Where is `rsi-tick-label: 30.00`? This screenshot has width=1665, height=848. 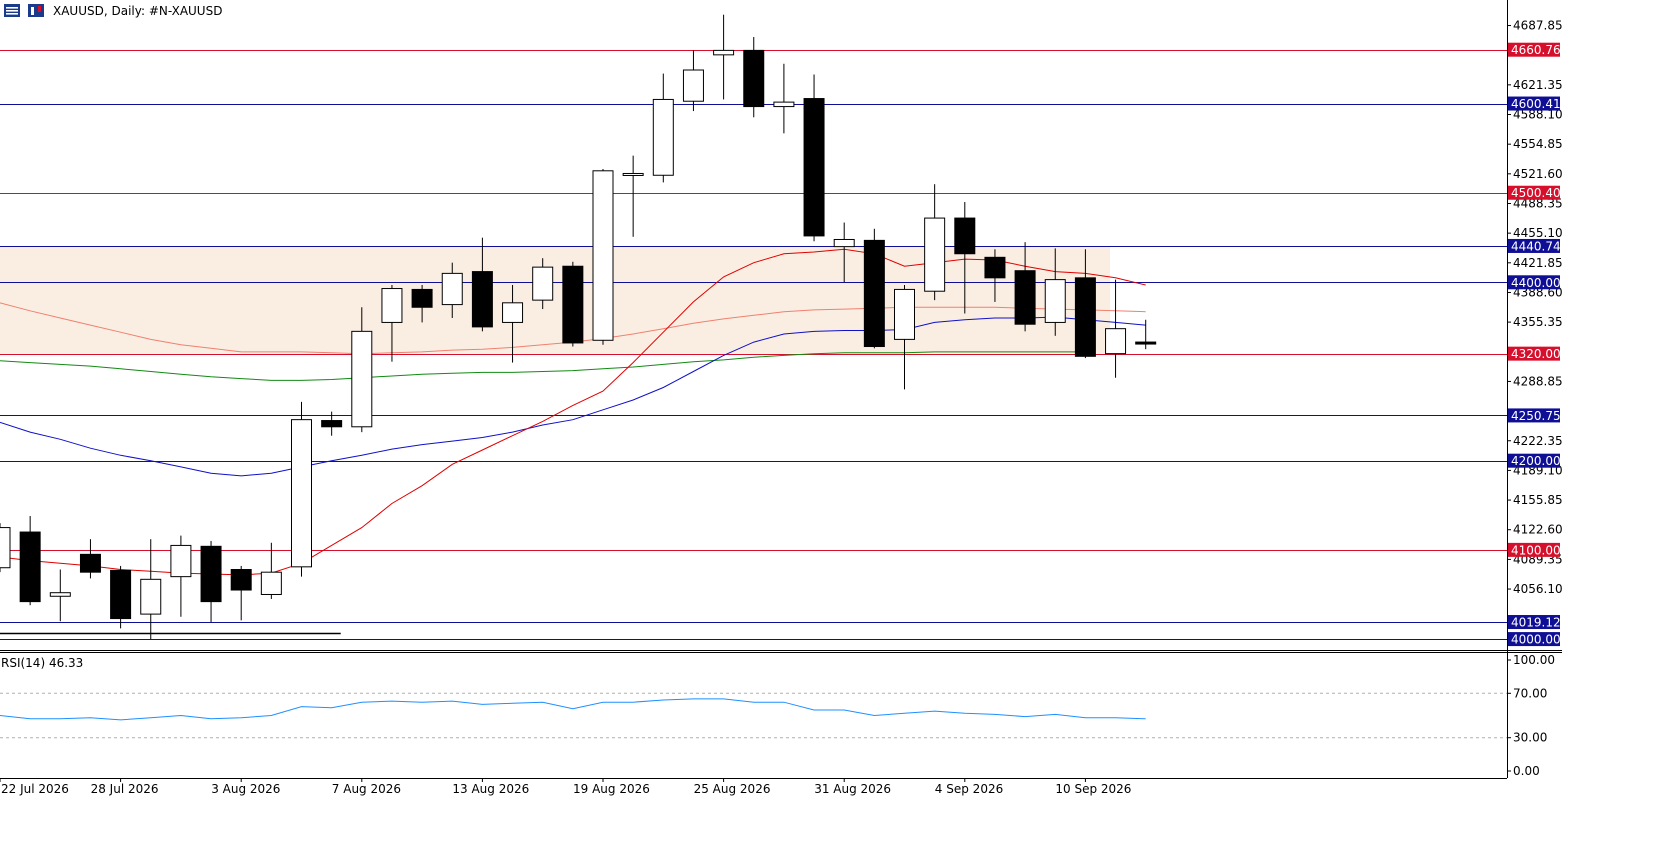 rsi-tick-label: 30.00 is located at coordinates (1530, 738).